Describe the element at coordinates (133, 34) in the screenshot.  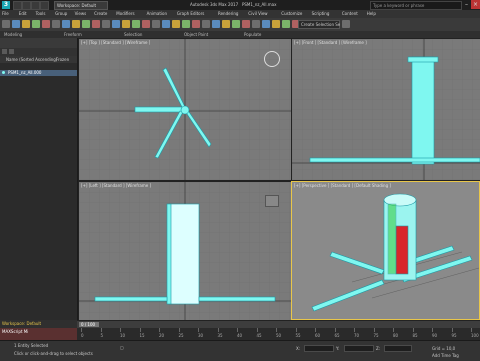
I see `ribbon-tab-selection: Selection` at that location.